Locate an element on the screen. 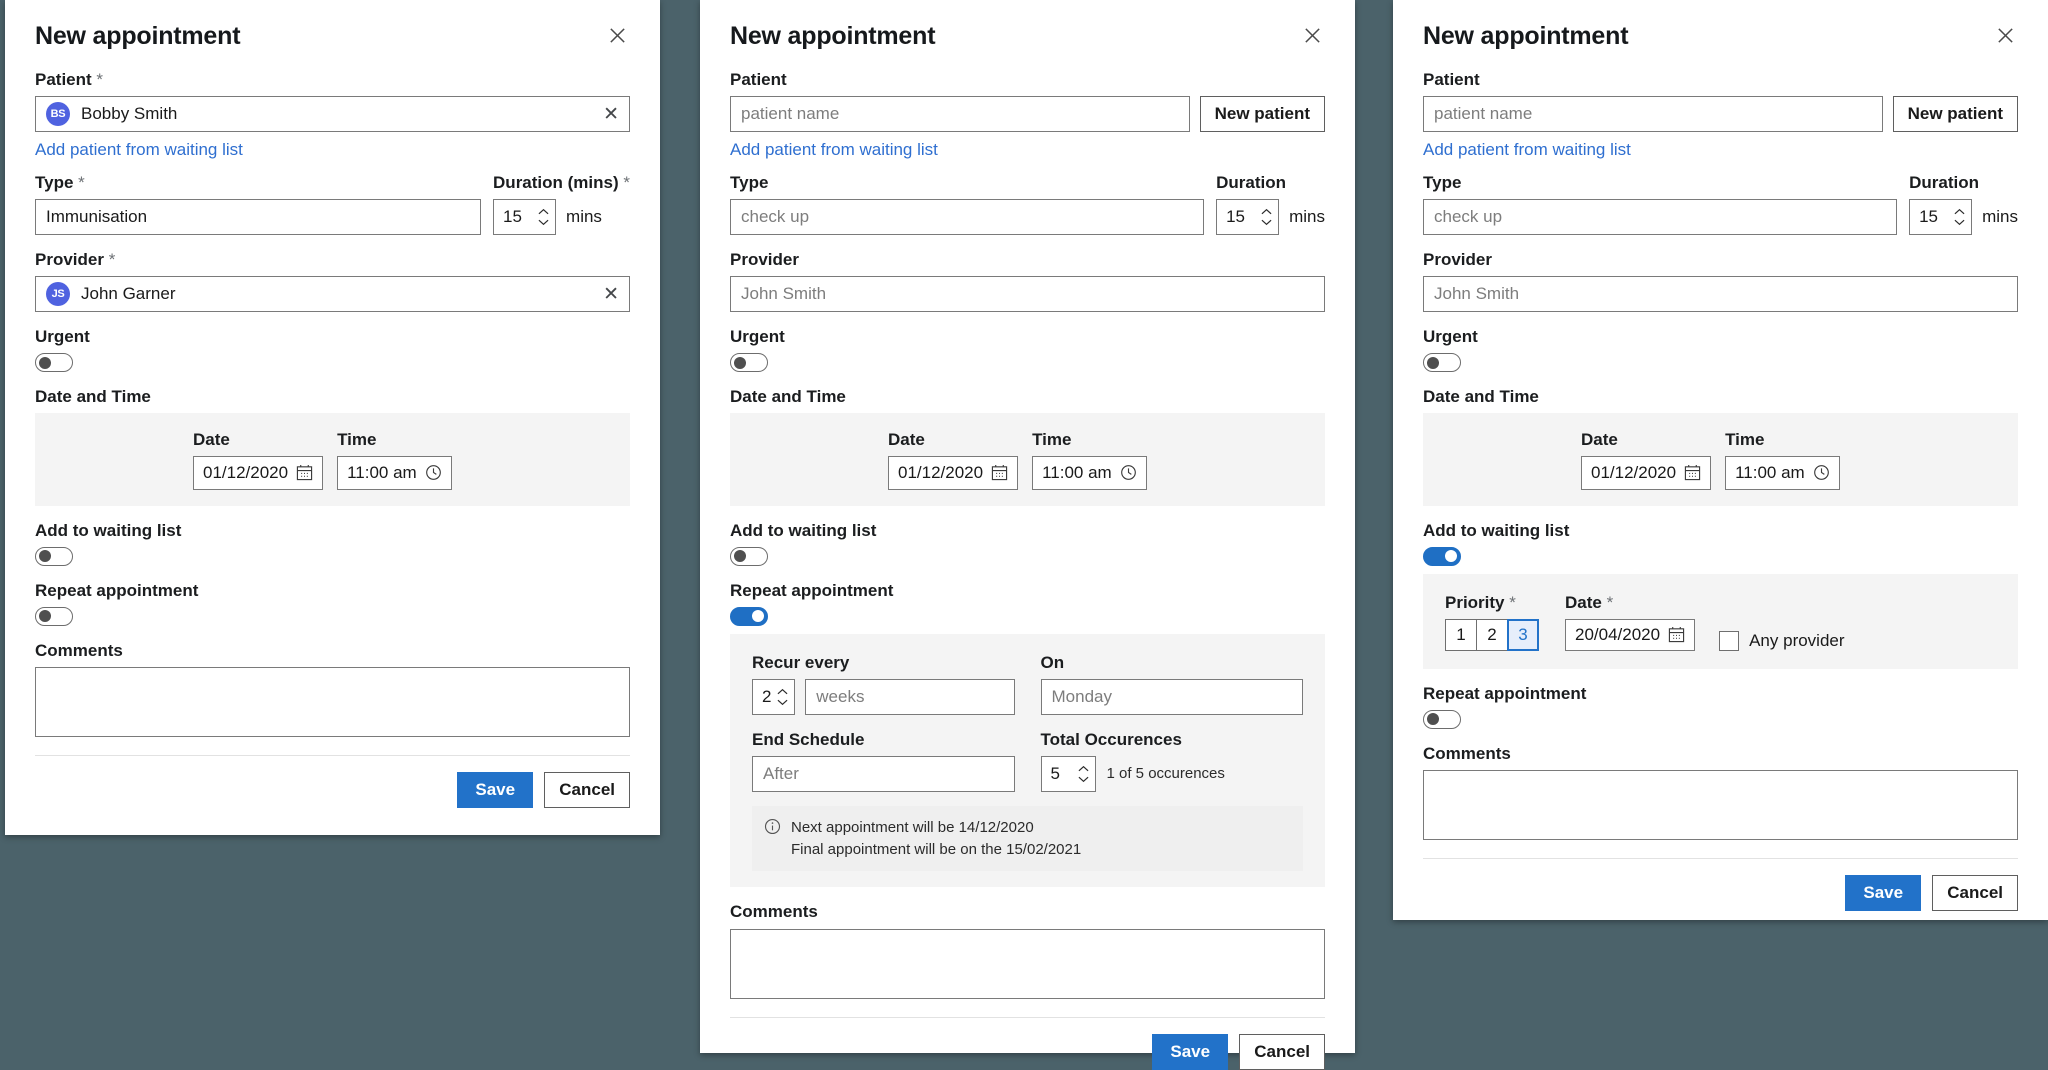 The height and width of the screenshot is (1070, 2048). recur-every-label: Recur every is located at coordinates (801, 662).